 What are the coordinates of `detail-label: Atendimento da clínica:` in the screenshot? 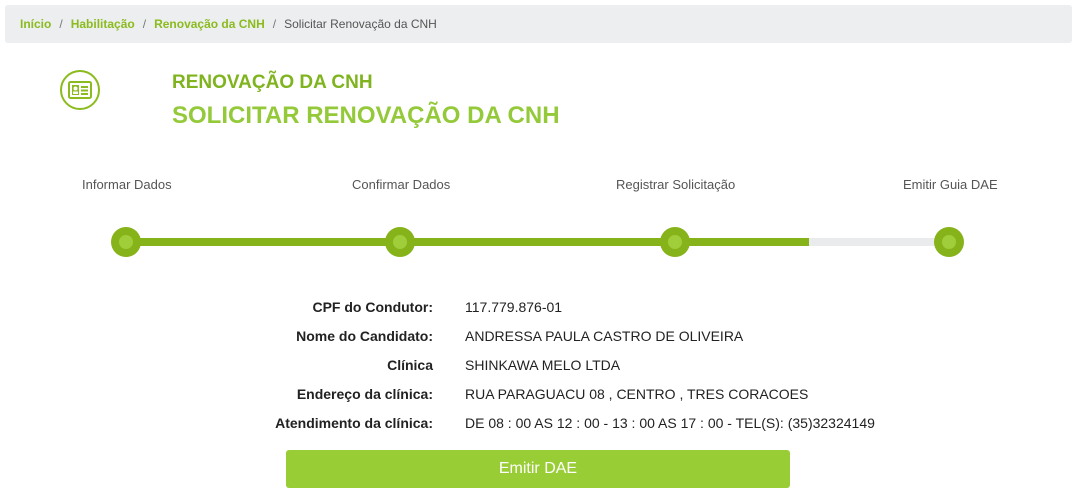 It's located at (354, 423).